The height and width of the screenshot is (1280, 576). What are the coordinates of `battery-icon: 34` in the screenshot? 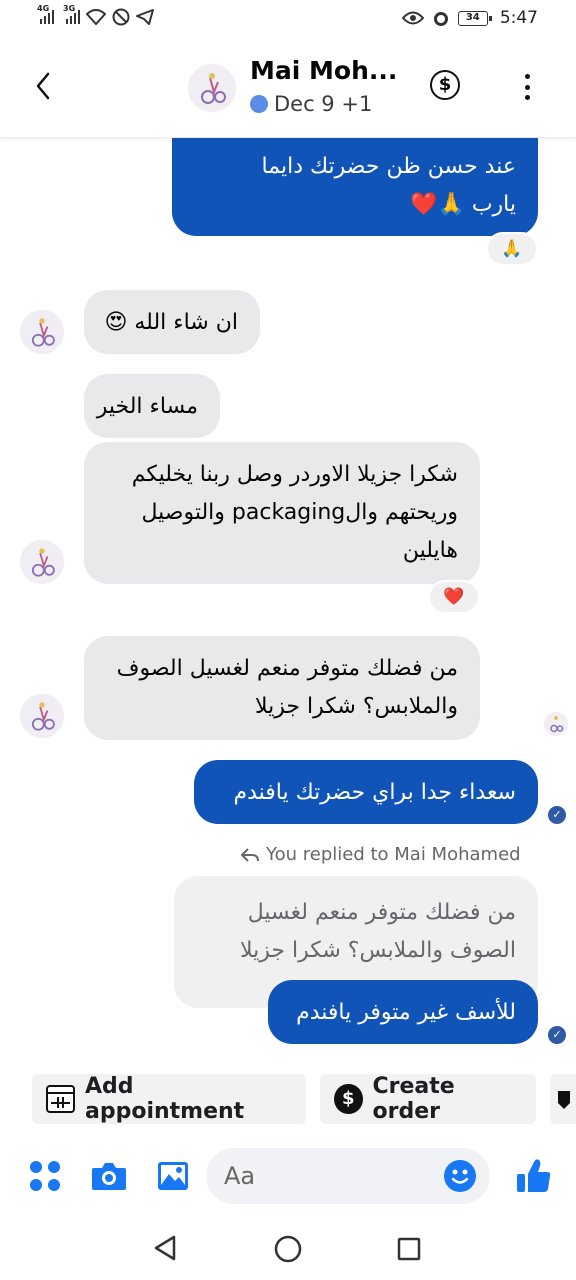 It's located at (474, 18).